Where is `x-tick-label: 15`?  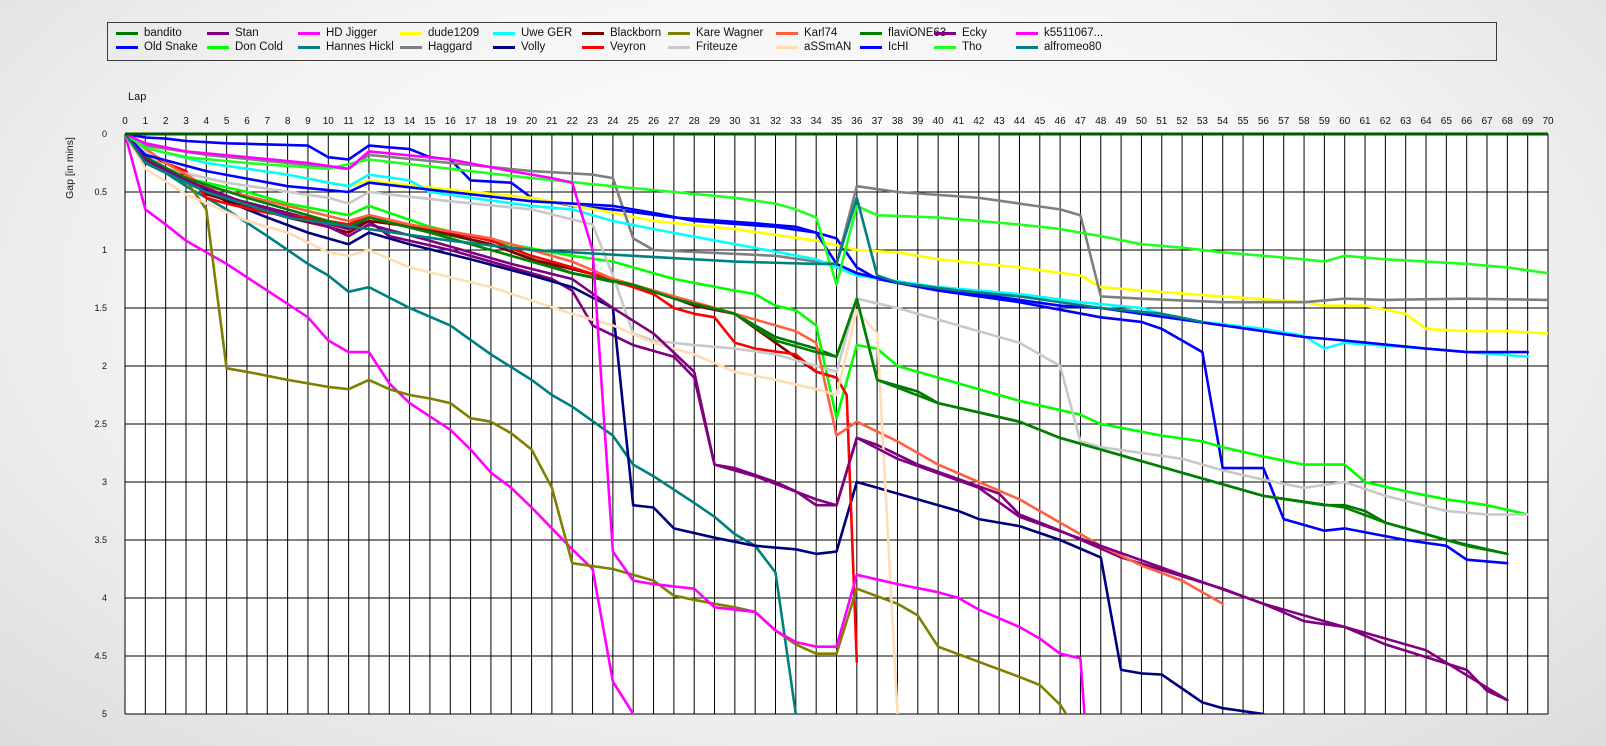
x-tick-label: 15 is located at coordinates (430, 121).